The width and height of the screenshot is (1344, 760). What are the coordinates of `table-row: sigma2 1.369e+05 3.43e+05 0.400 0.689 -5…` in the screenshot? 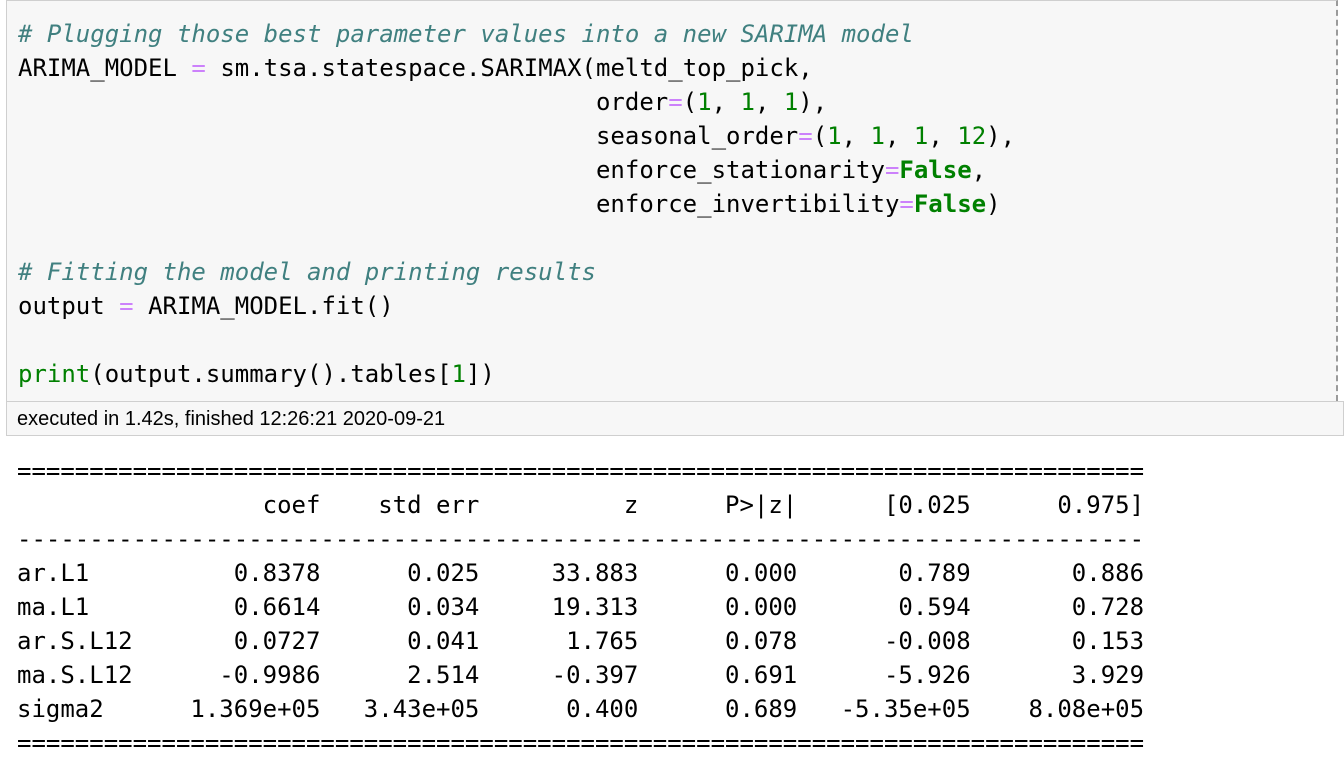 It's located at (581, 709).